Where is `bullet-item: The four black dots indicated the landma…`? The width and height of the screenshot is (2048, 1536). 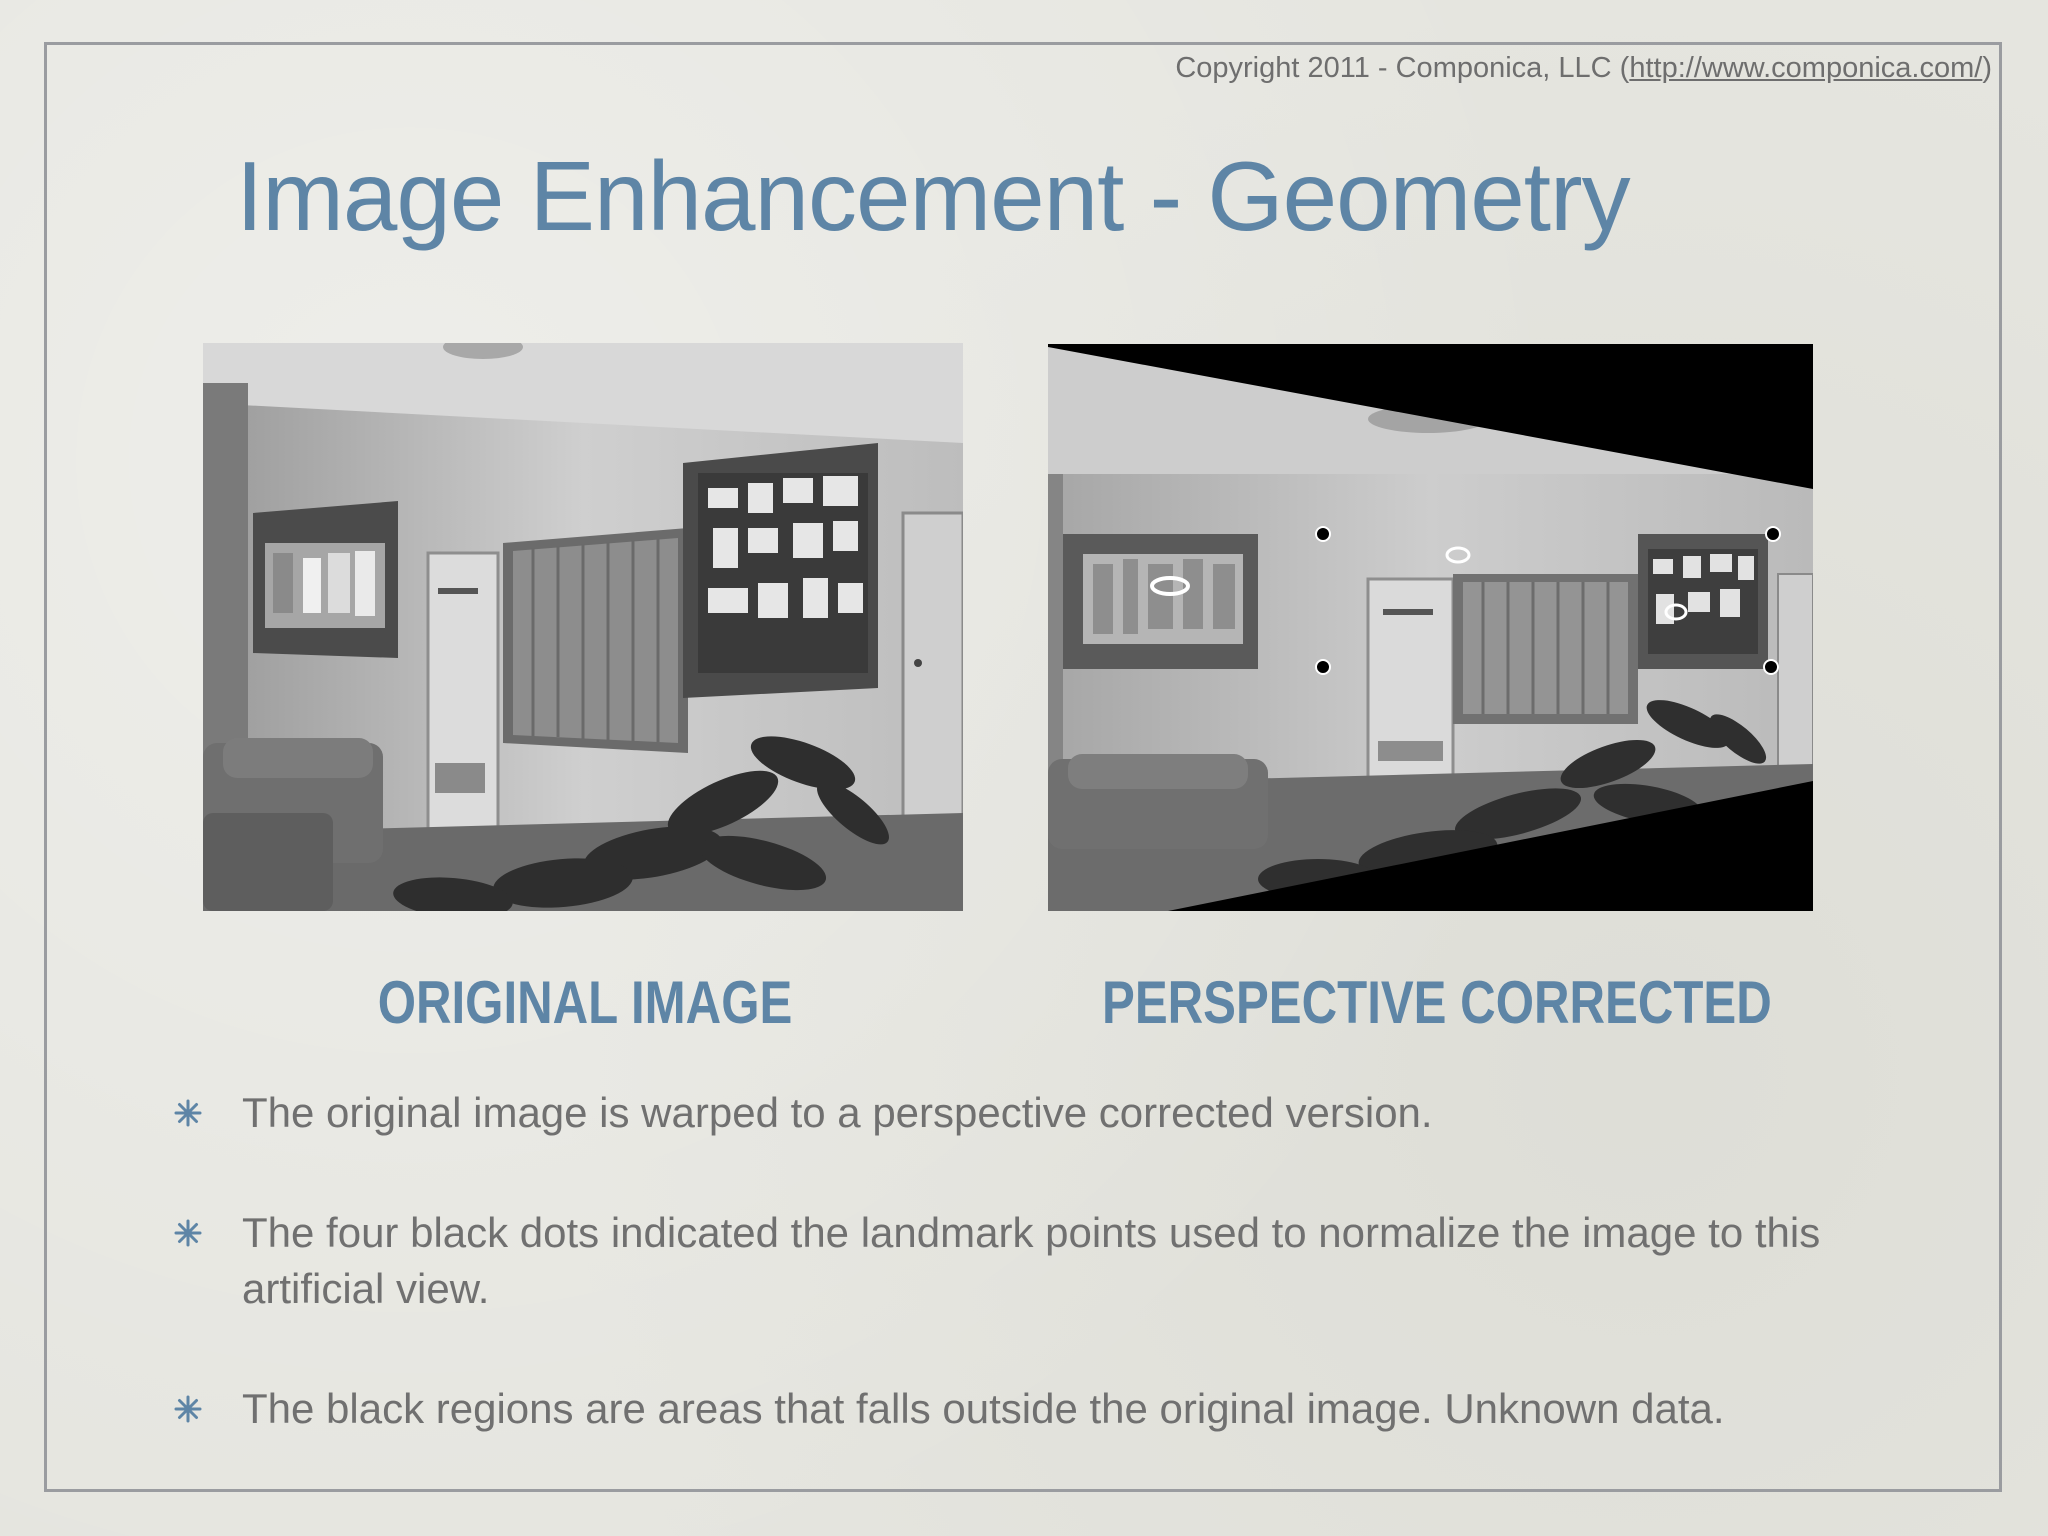
bullet-item: The four black dots indicated the landma… is located at coordinates (1030, 1261).